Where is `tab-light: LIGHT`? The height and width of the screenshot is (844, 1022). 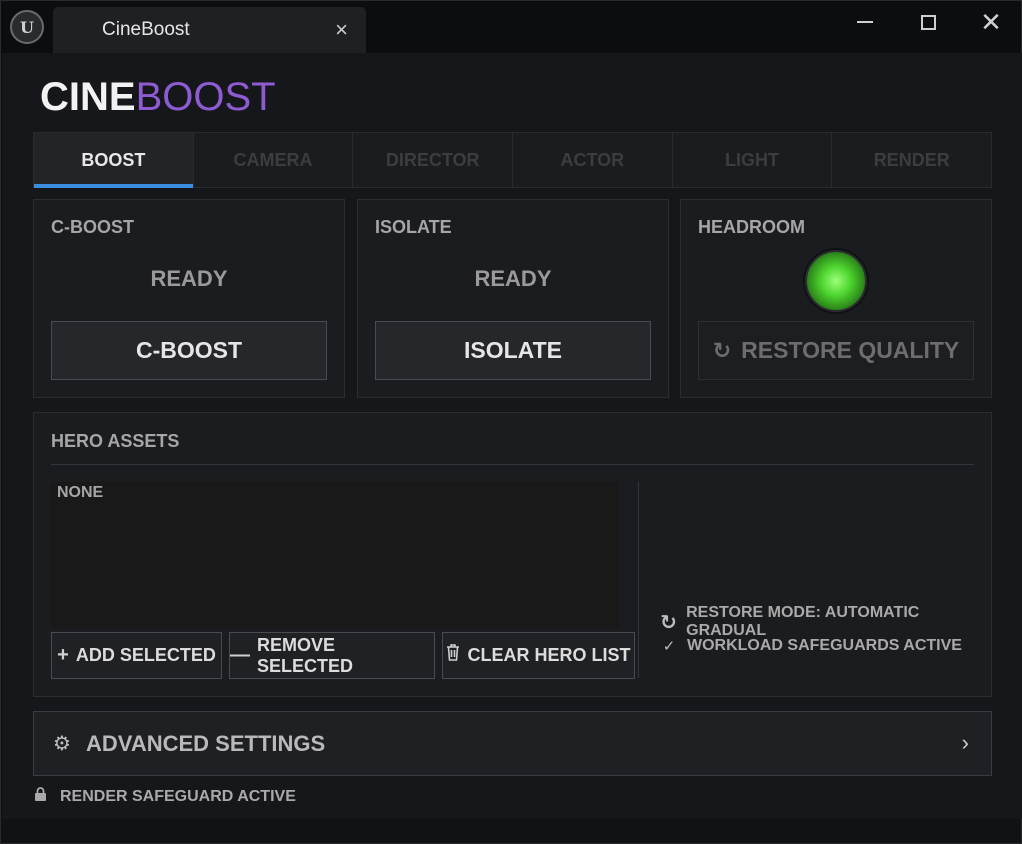
tab-light: LIGHT is located at coordinates (753, 160).